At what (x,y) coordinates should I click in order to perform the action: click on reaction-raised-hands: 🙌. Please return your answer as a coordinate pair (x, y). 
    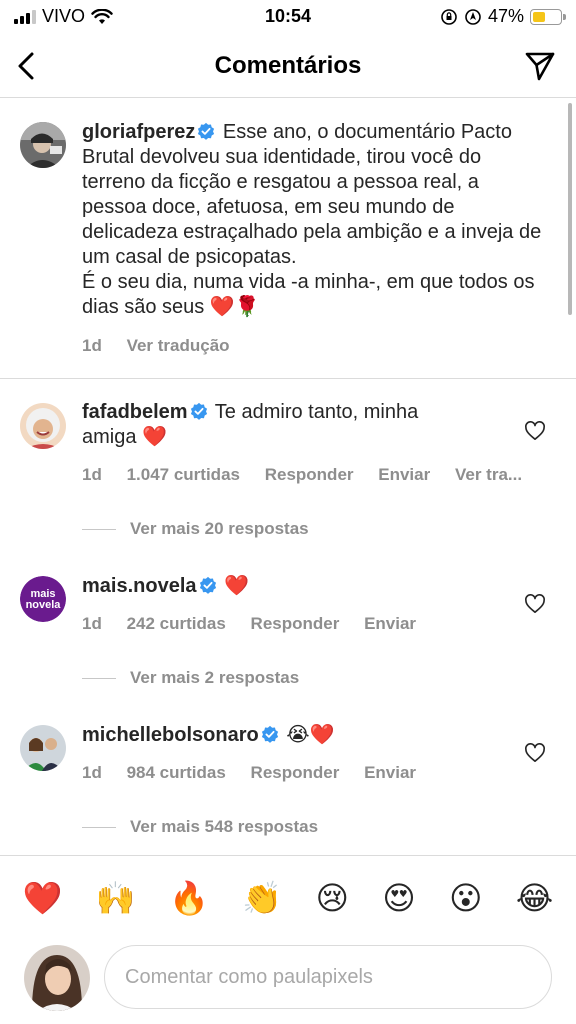
    Looking at the image, I should click on (116, 898).